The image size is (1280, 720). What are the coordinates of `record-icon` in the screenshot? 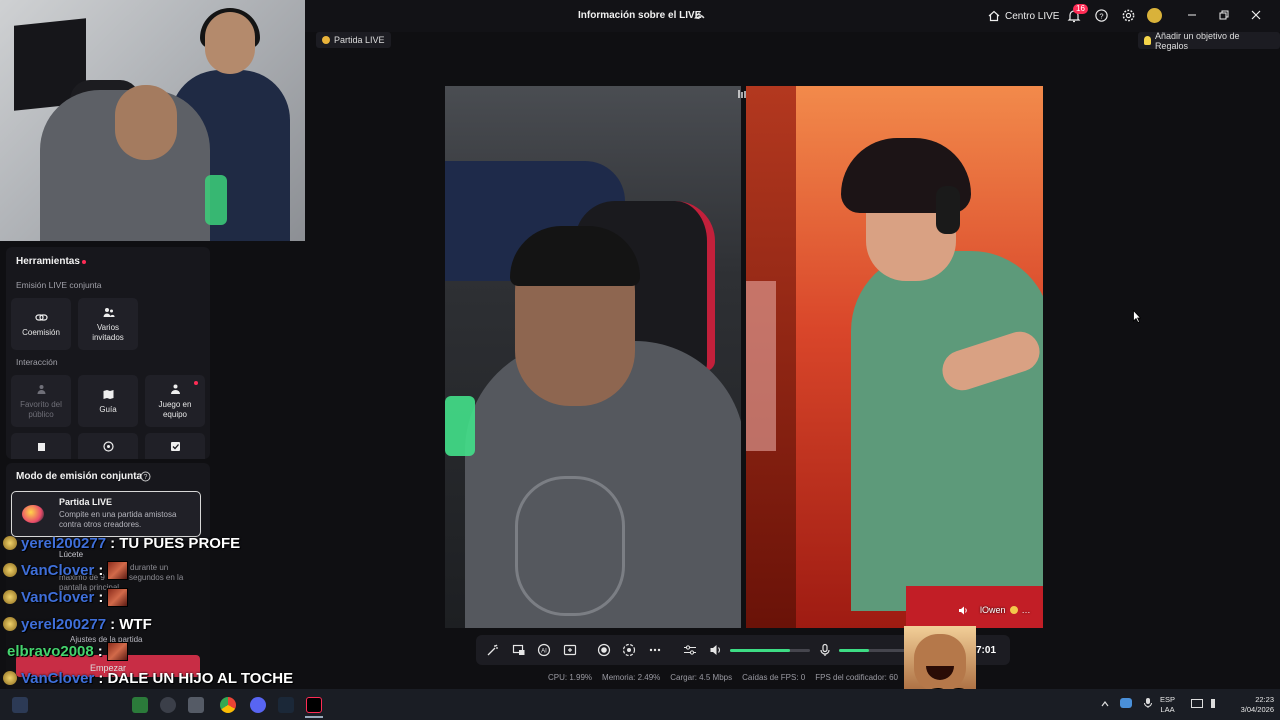 It's located at (604, 650).